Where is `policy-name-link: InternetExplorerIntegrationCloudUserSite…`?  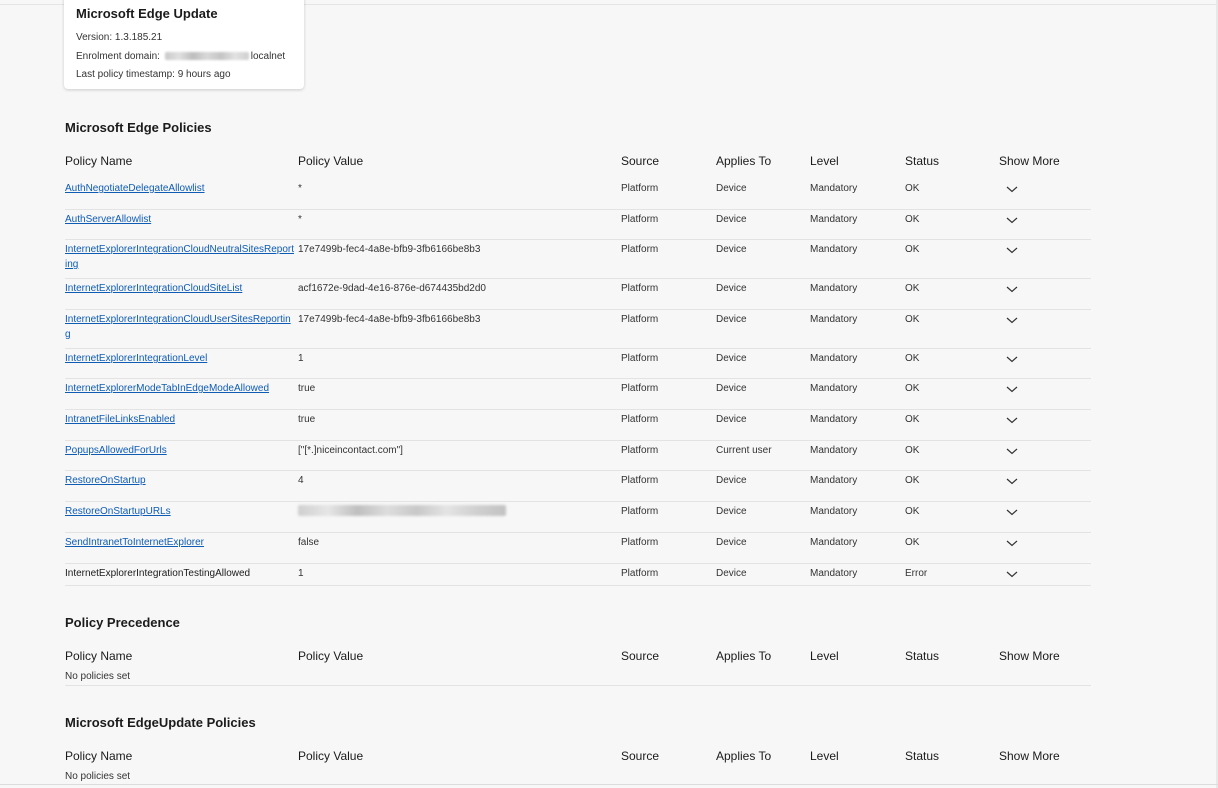 policy-name-link: InternetExplorerIntegrationCloudUserSite… is located at coordinates (180, 327).